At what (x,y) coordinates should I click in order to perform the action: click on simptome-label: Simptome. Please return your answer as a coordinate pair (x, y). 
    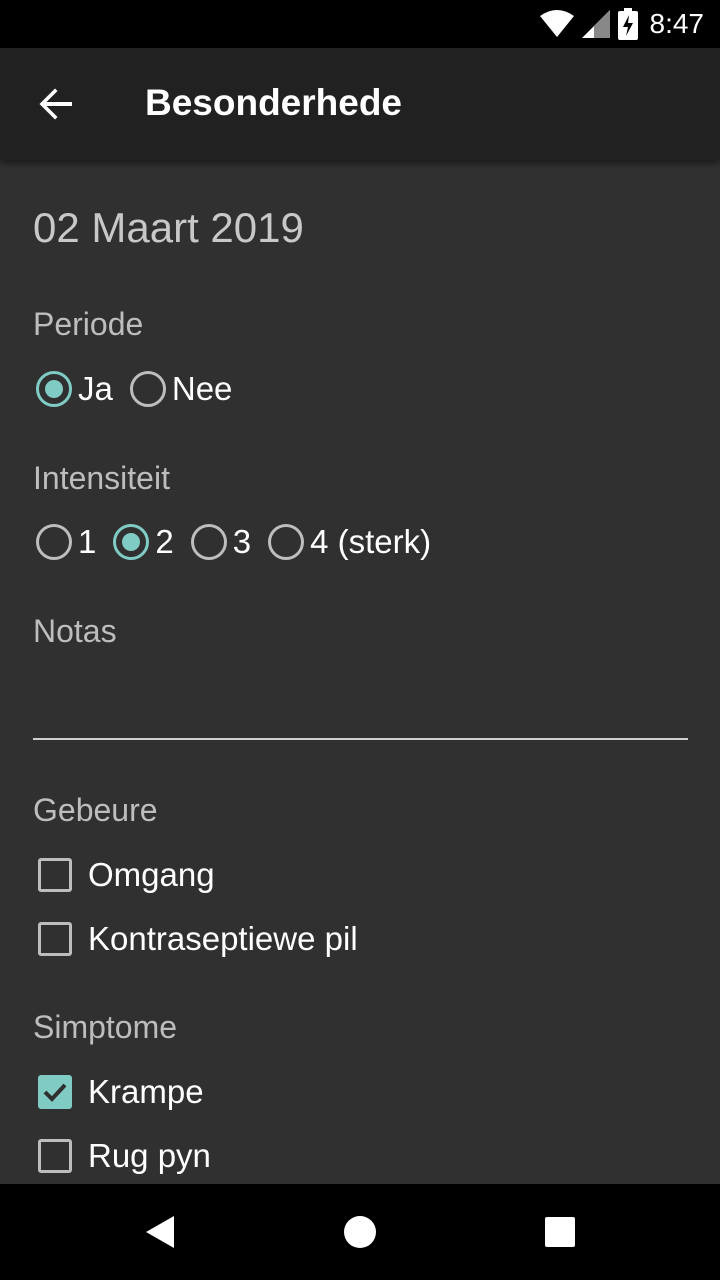
    Looking at the image, I should click on (105, 1027).